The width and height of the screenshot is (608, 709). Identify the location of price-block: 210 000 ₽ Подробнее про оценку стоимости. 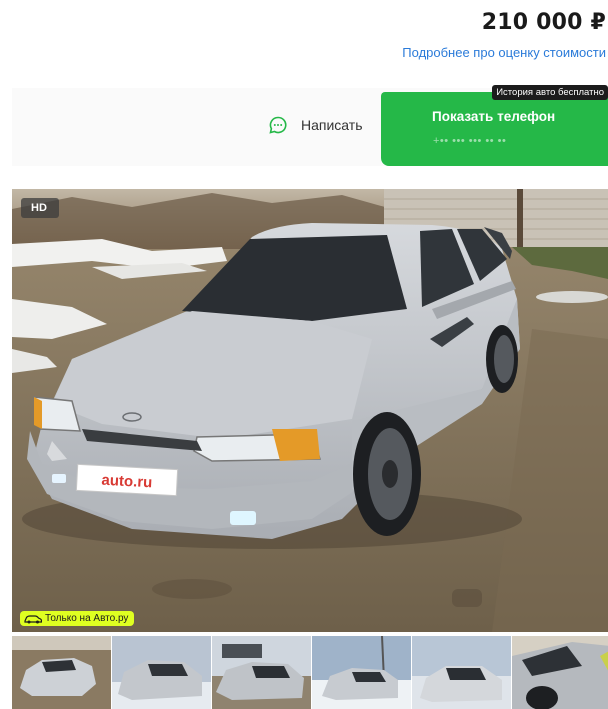
(505, 33).